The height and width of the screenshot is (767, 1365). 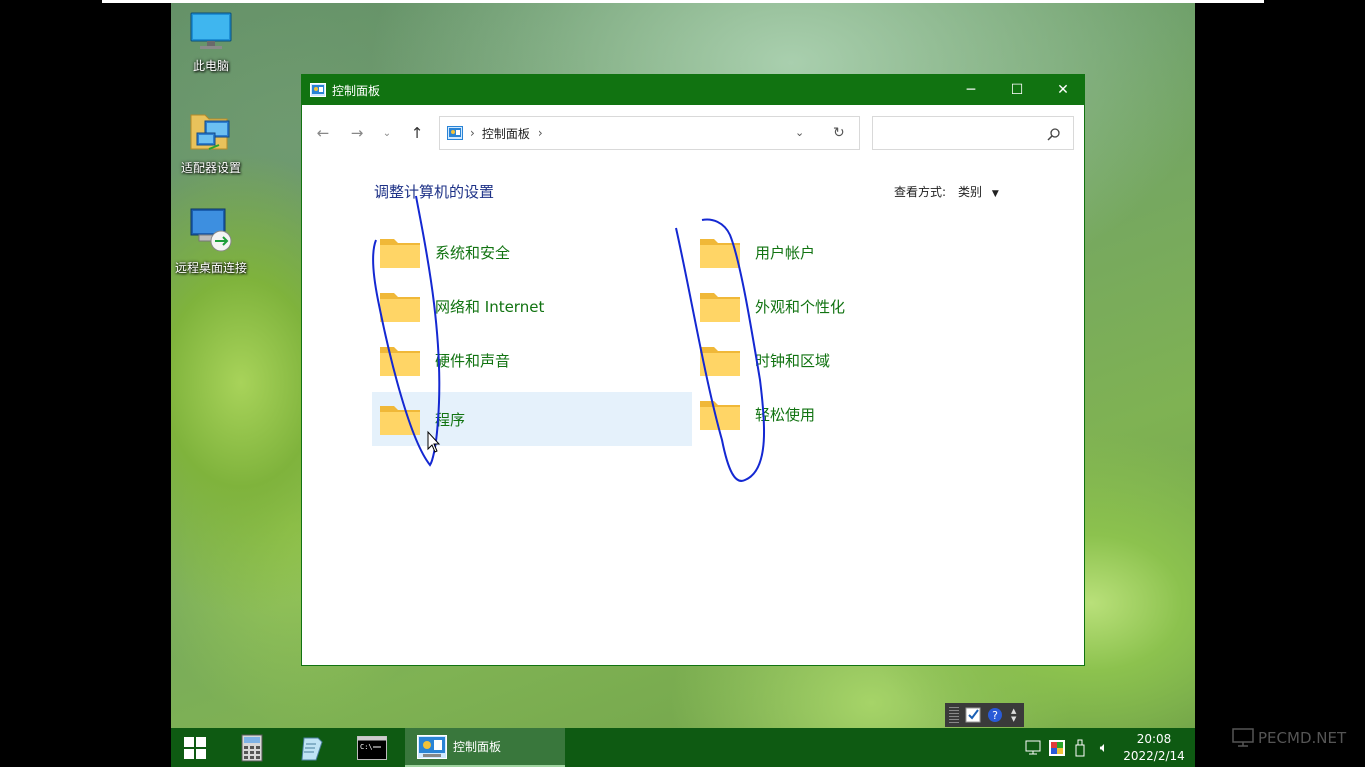 What do you see at coordinates (649, 133) in the screenshot?
I see `address-bar: › 控制面板 › ⌄ ↻` at bounding box center [649, 133].